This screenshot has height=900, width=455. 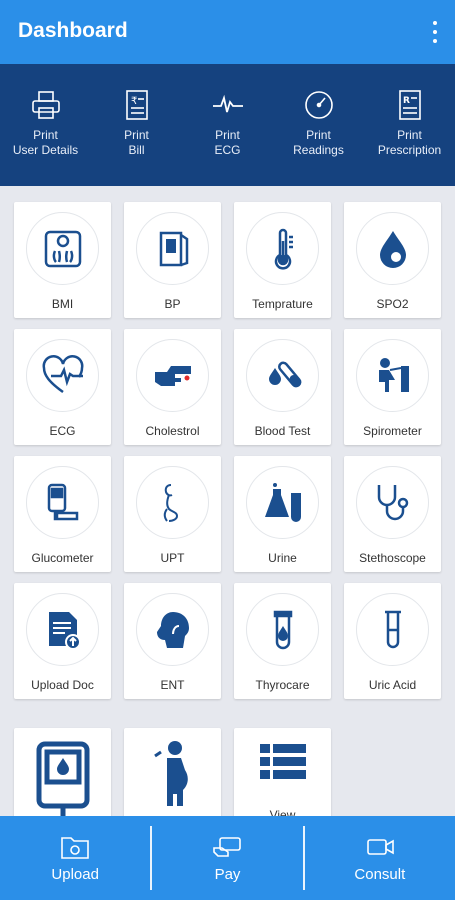 I want to click on tile-bmi: BMI, so click(x=62, y=260).